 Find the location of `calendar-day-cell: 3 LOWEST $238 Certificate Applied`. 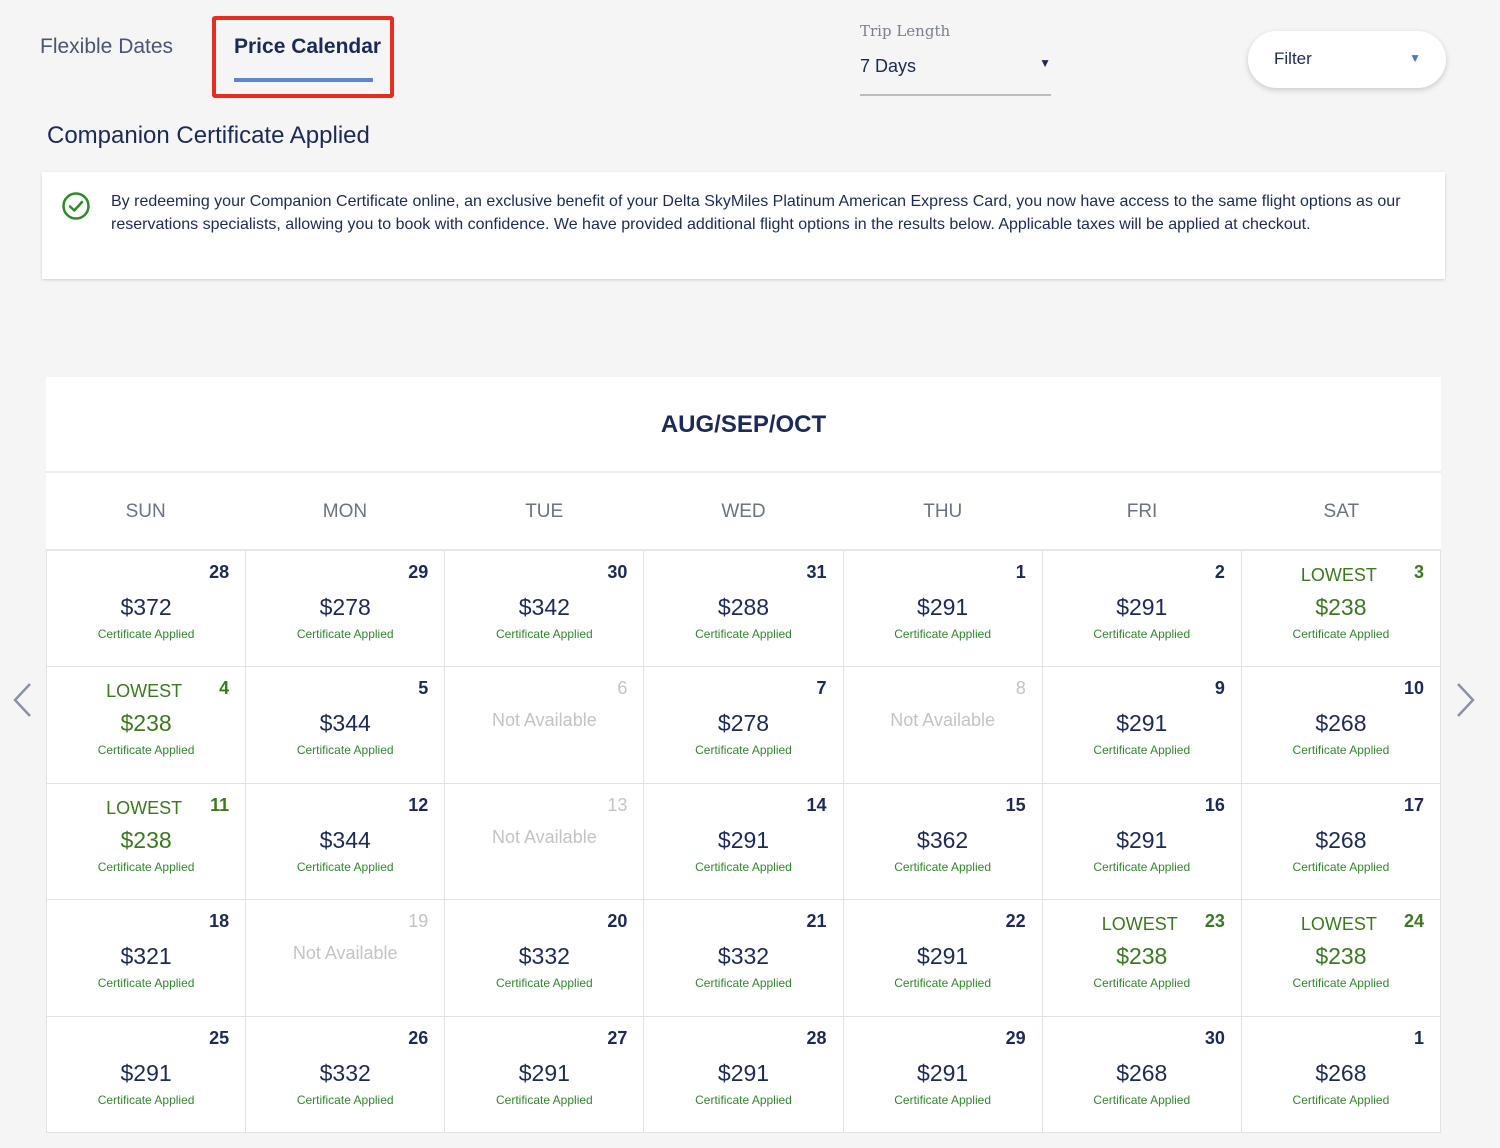

calendar-day-cell: 3 LOWEST $238 Certificate Applied is located at coordinates (1341, 609).